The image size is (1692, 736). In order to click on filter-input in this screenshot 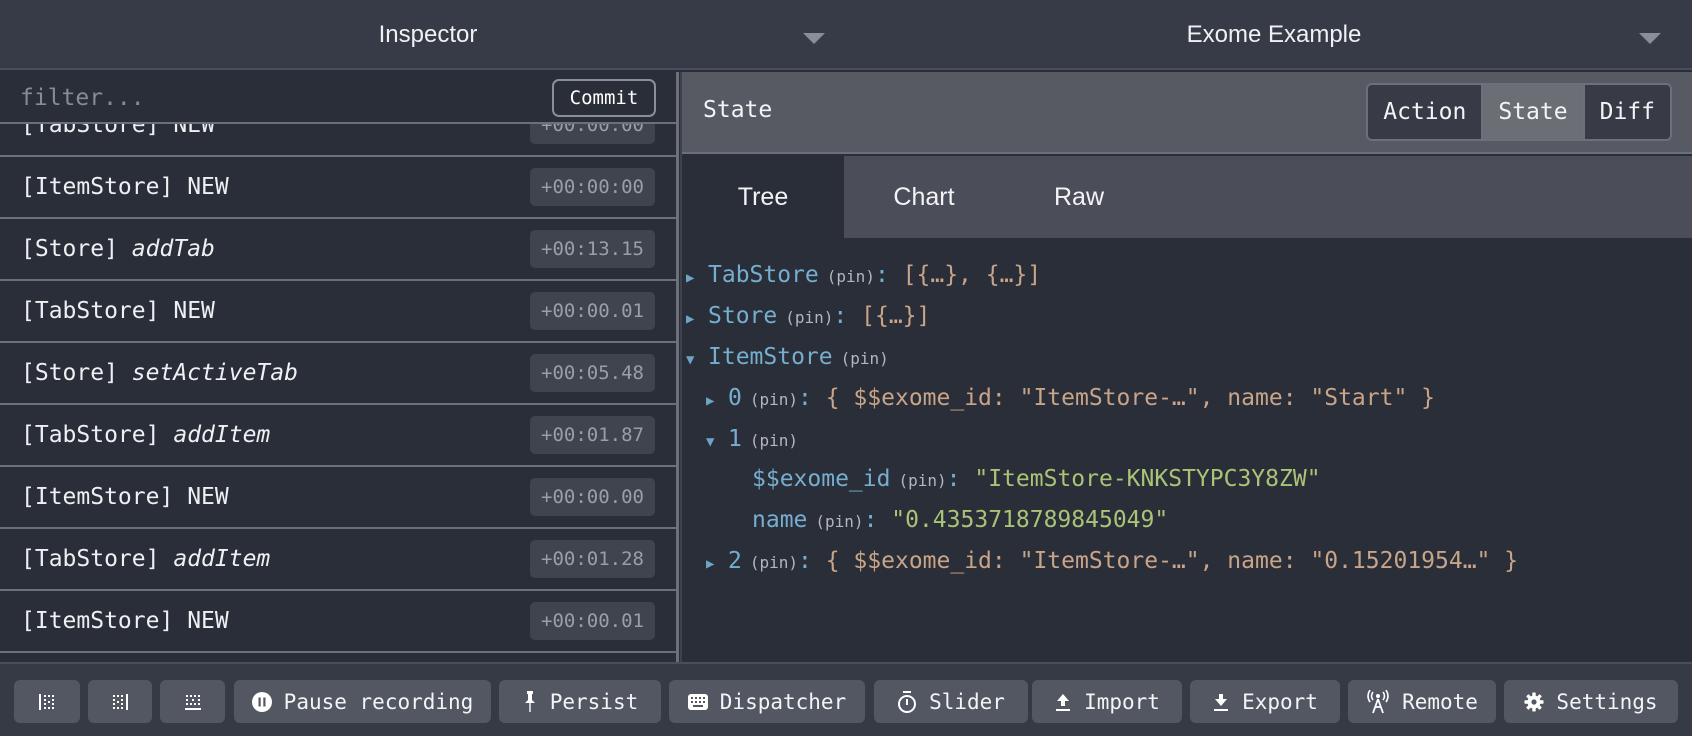, I will do `click(273, 98)`.